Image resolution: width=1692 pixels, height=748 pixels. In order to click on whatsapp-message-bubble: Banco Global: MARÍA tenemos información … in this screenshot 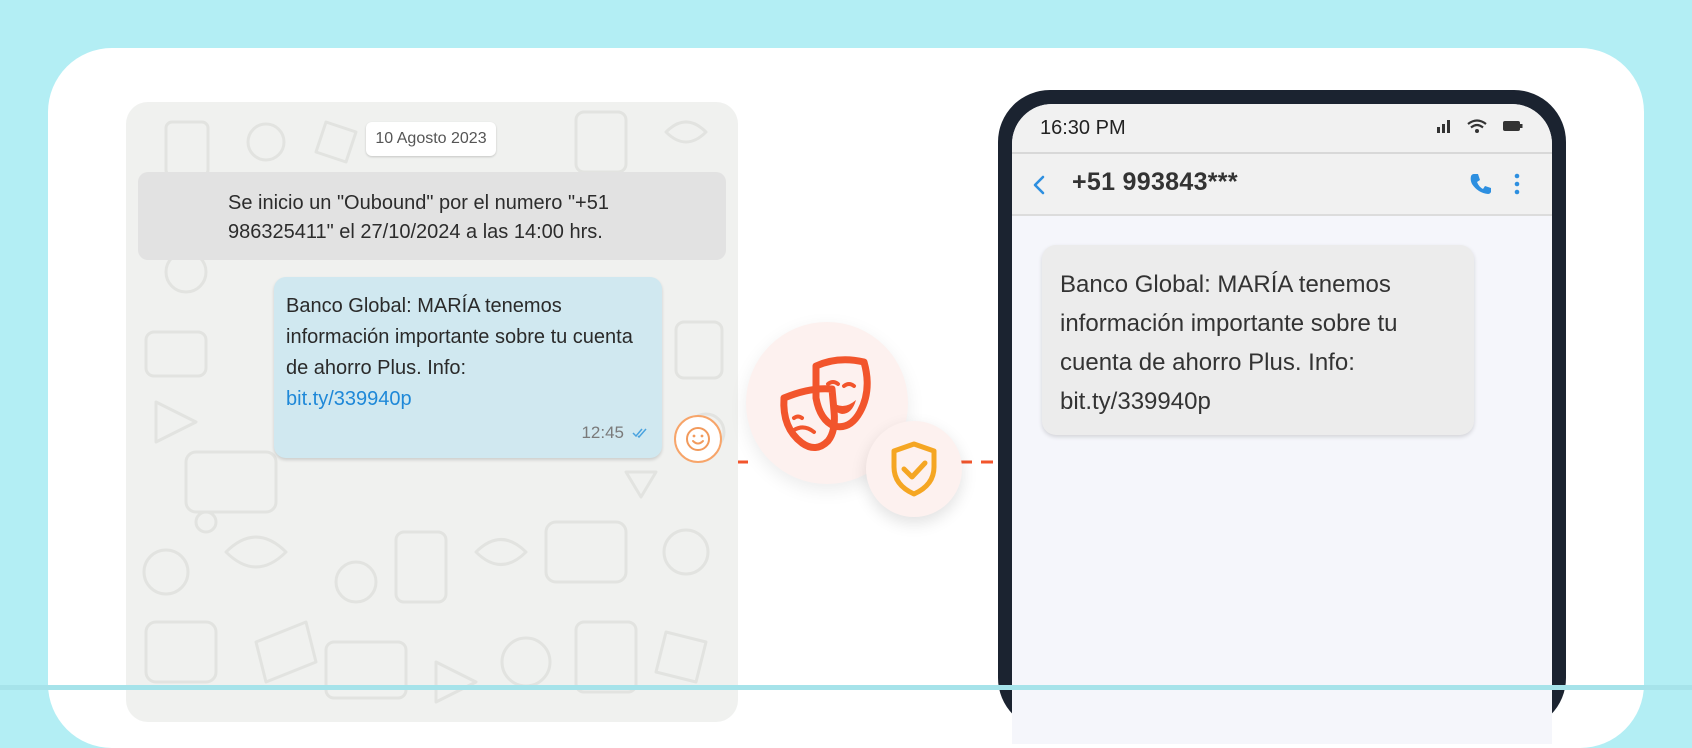, I will do `click(468, 367)`.